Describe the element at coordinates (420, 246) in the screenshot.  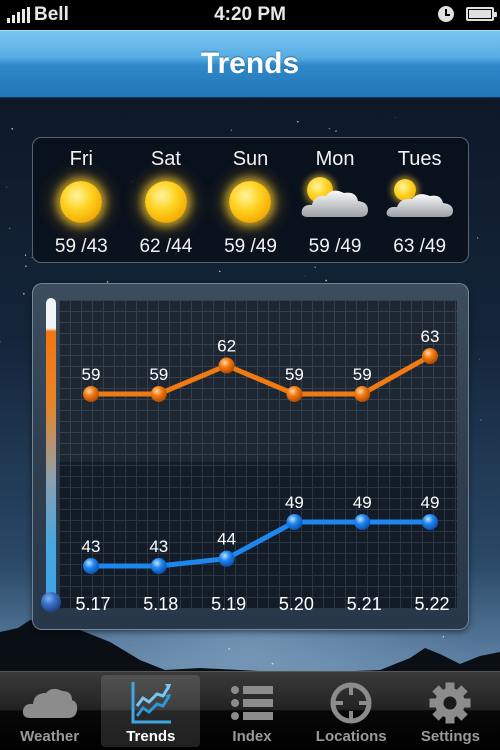
I see `day-temp: 63 /49` at that location.